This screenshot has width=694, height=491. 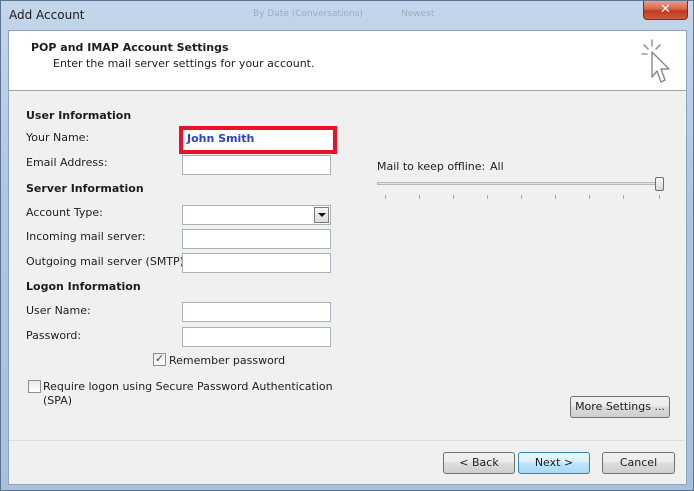 What do you see at coordinates (347, 440) in the screenshot?
I see `footer-divider` at bounding box center [347, 440].